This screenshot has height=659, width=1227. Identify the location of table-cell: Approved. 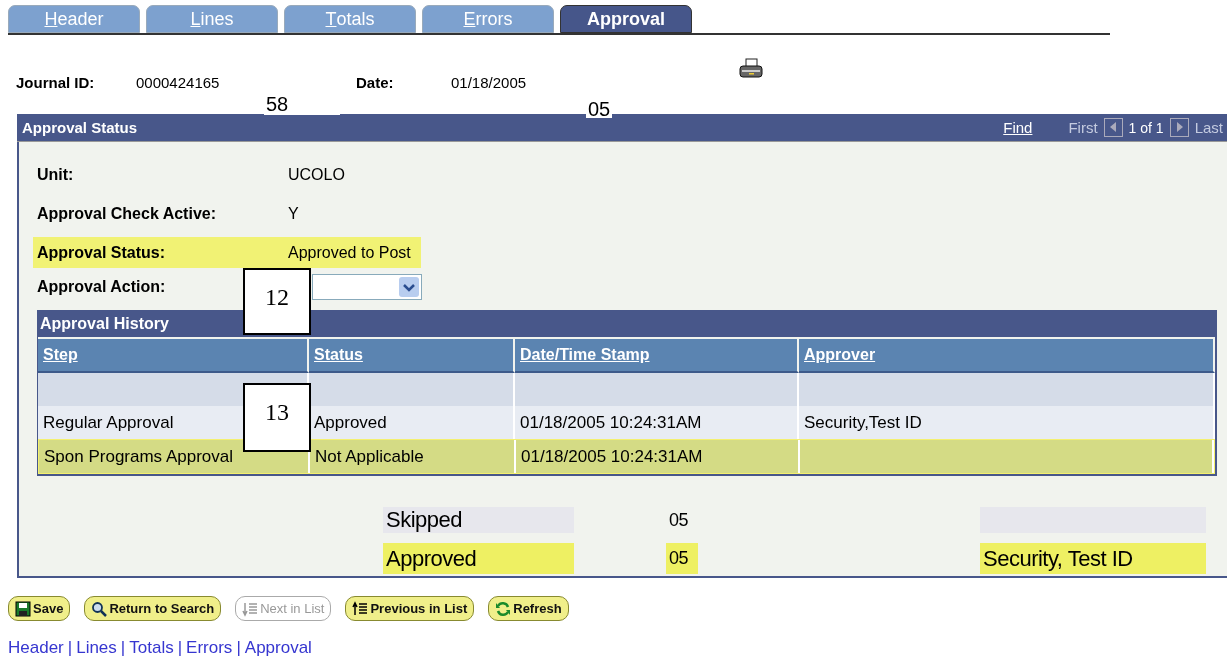
(350, 422).